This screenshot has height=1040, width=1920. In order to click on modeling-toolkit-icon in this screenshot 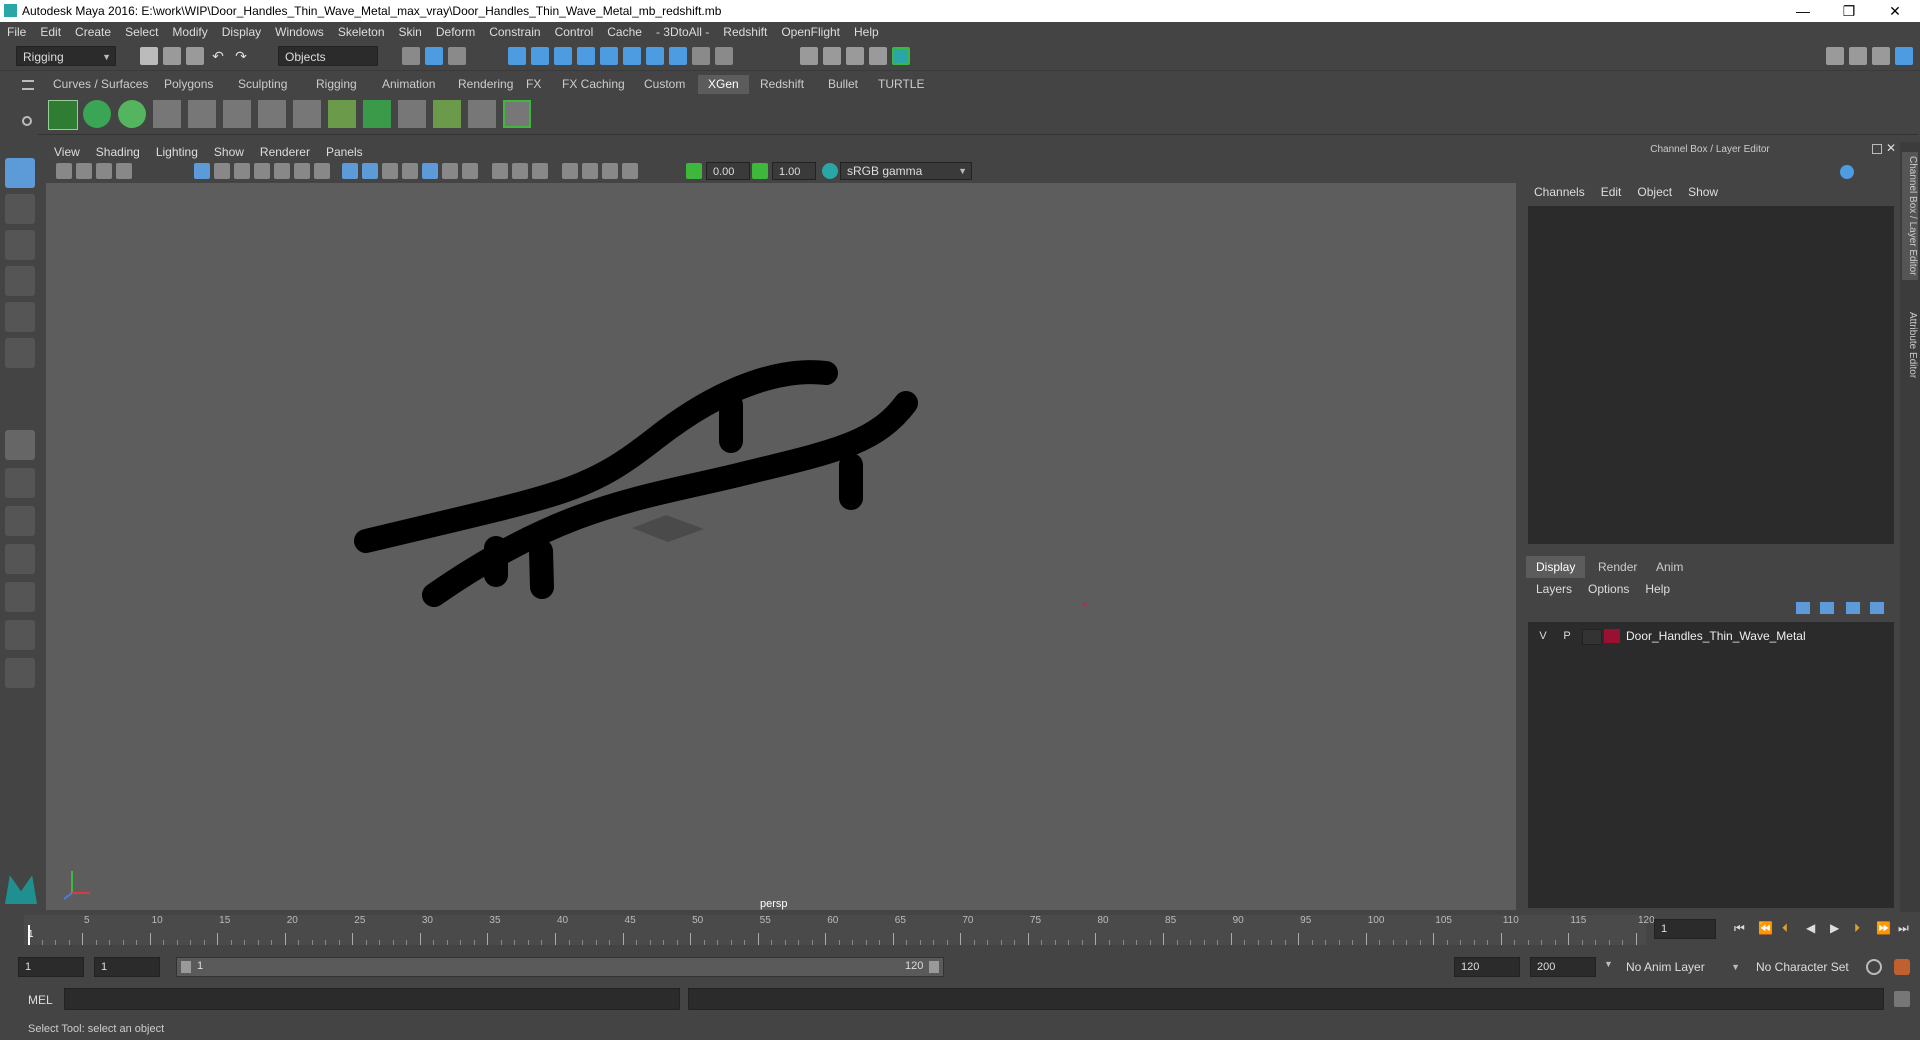, I will do `click(1835, 56)`.